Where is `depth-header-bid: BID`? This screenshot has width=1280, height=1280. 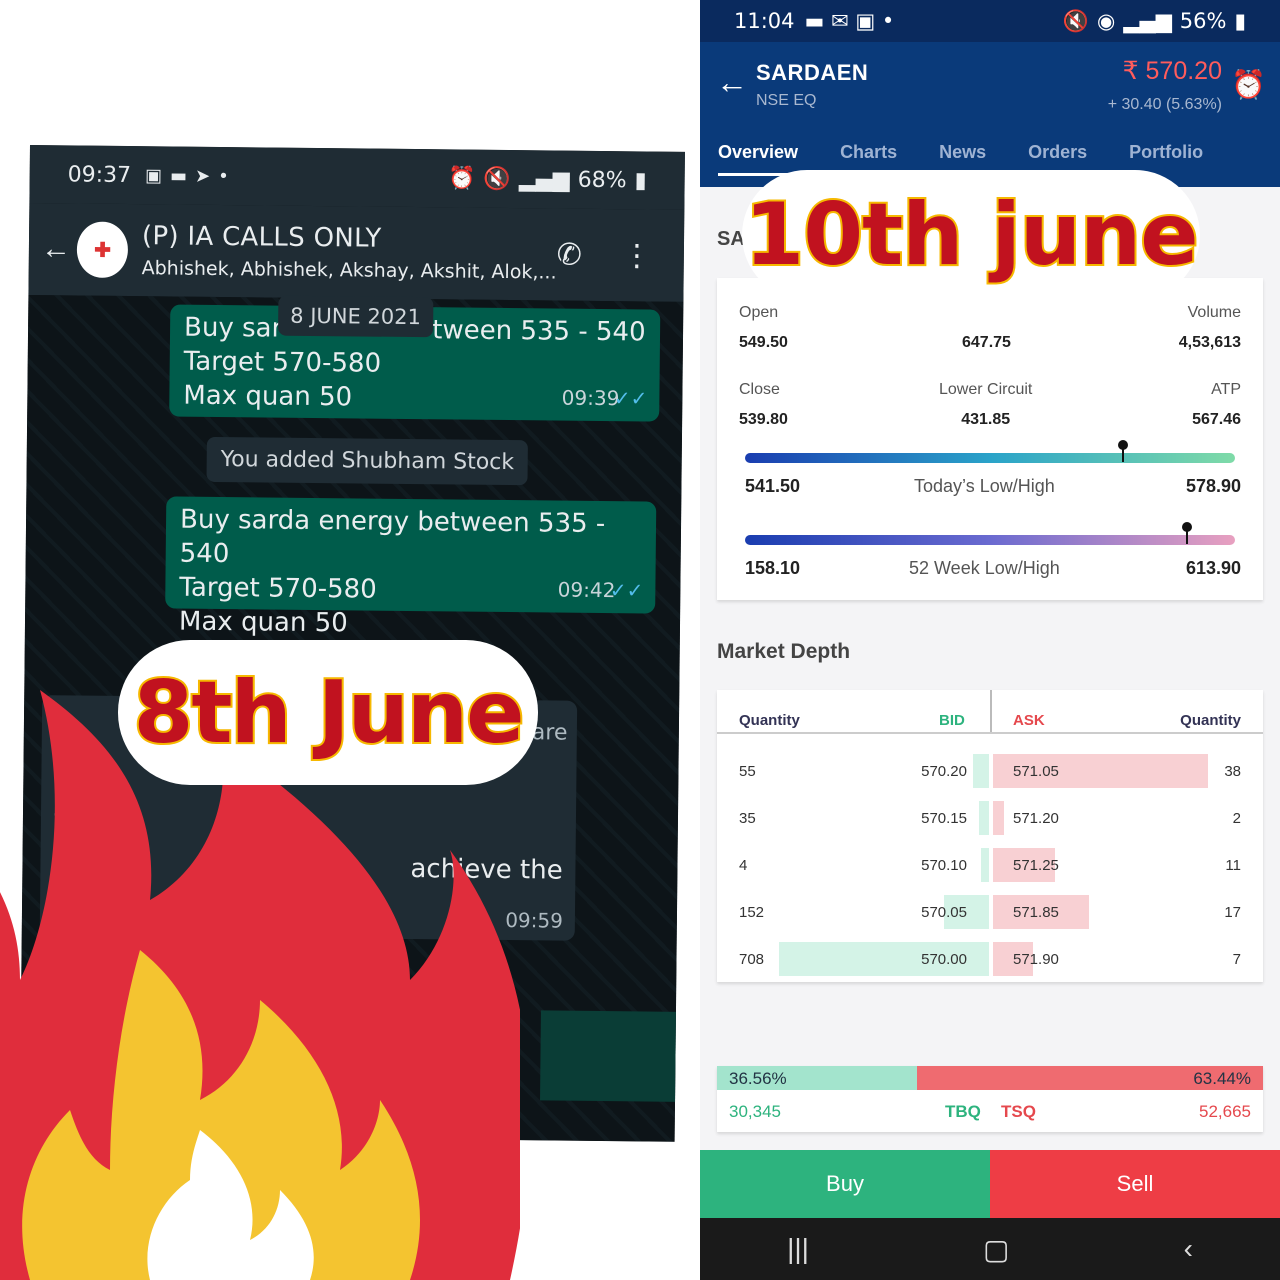 depth-header-bid: BID is located at coordinates (952, 720).